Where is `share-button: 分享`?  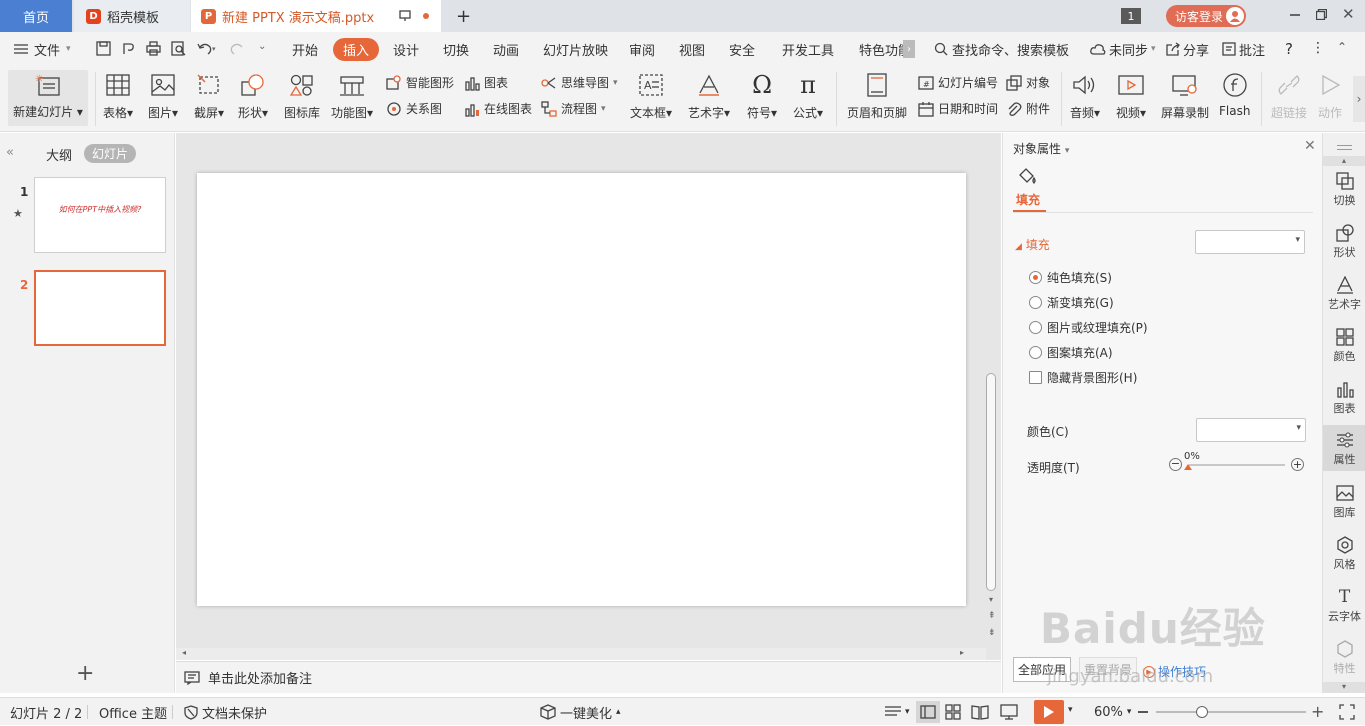
share-button: 分享 is located at coordinates (1187, 49).